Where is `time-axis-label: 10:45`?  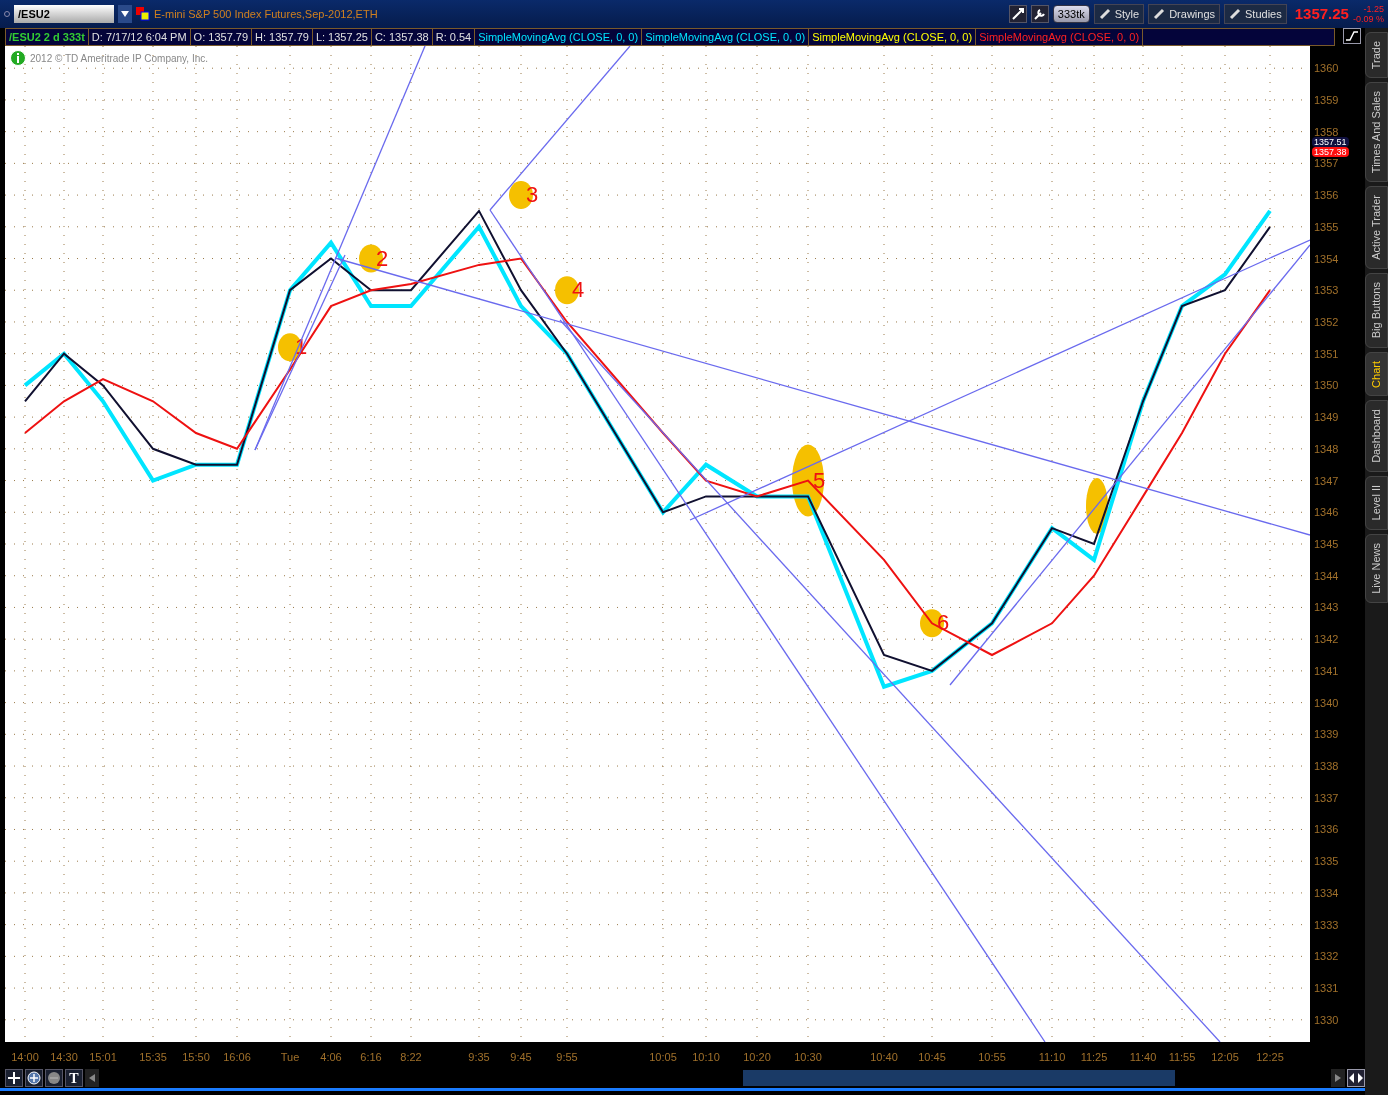
time-axis-label: 10:45 is located at coordinates (932, 1057).